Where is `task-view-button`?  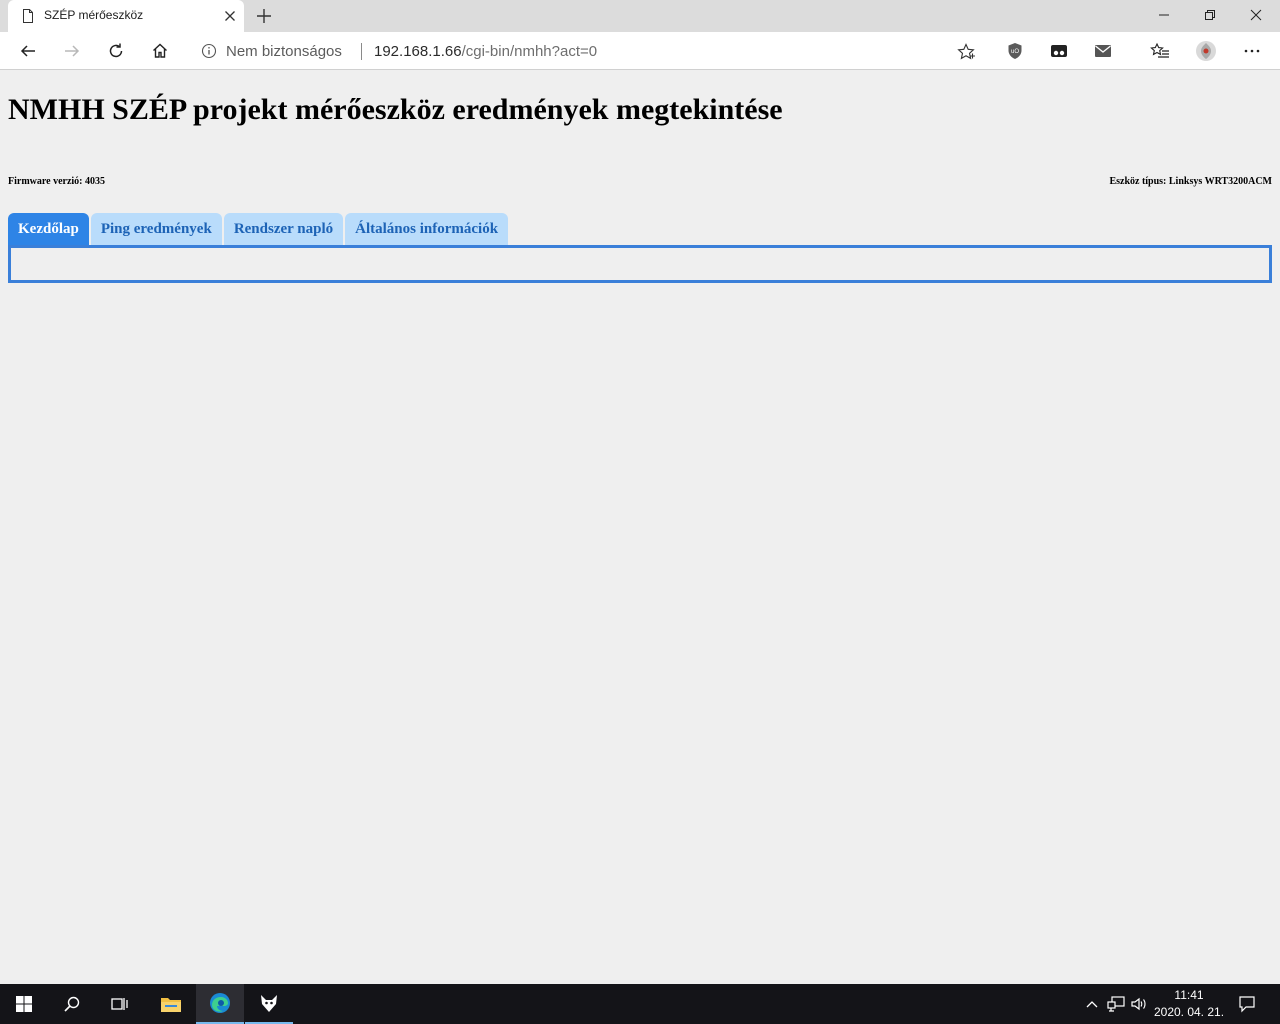 task-view-button is located at coordinates (120, 1004).